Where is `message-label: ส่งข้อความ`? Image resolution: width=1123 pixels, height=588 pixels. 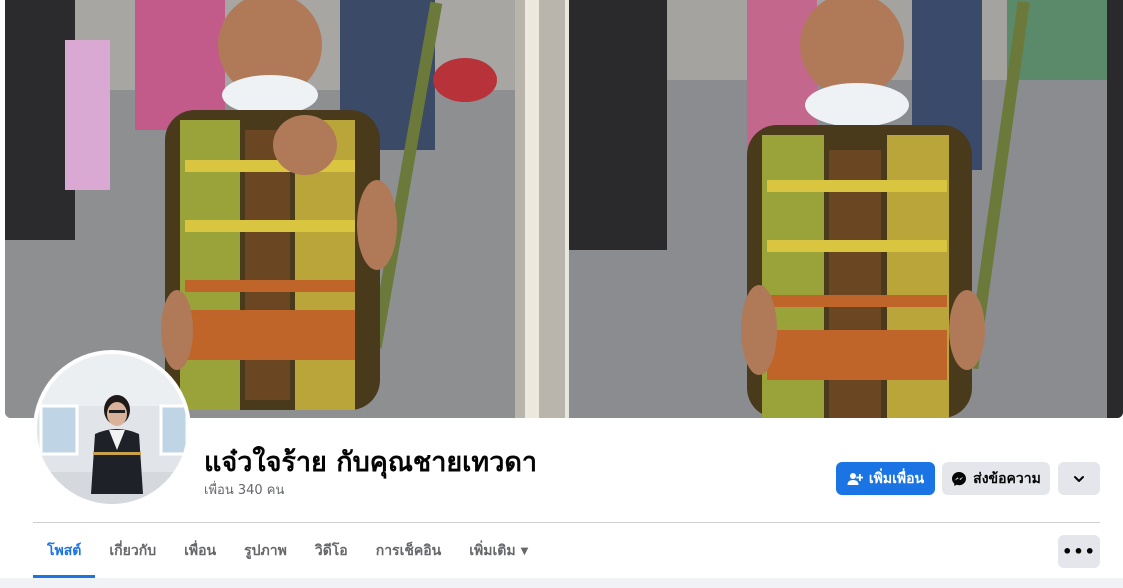
message-label: ส่งข้อความ is located at coordinates (1007, 478).